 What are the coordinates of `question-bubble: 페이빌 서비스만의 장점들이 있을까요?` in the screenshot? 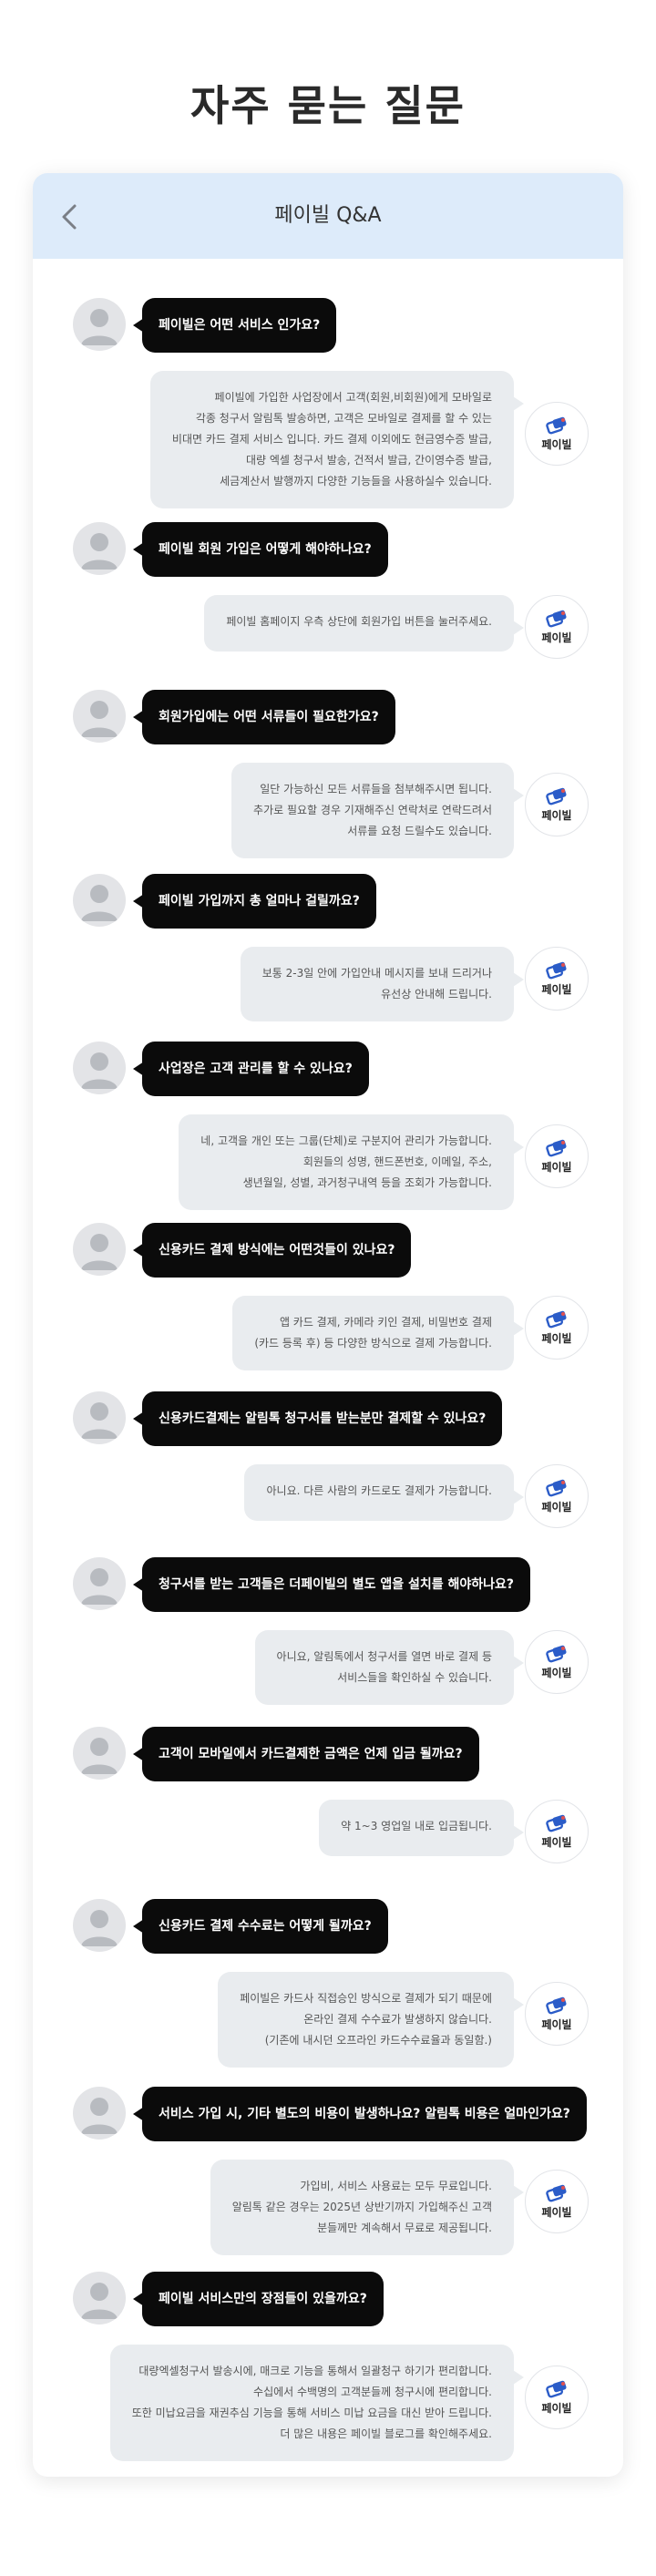 It's located at (258, 2299).